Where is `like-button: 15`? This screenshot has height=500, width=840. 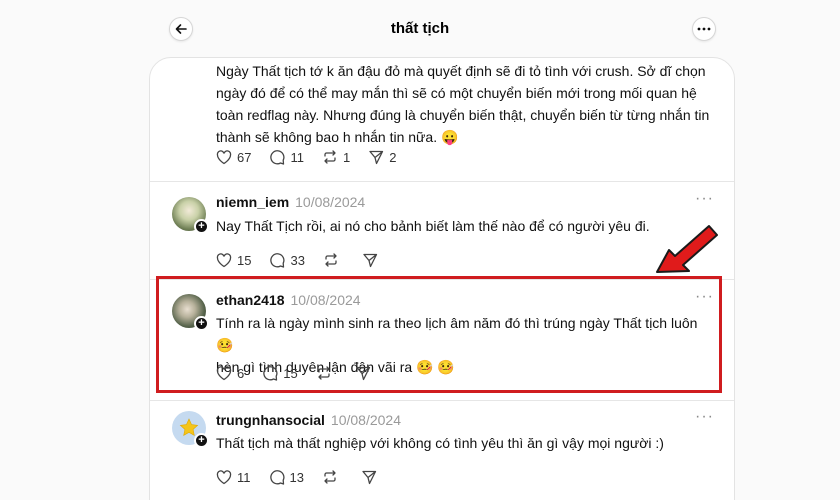 like-button: 15 is located at coordinates (233, 260).